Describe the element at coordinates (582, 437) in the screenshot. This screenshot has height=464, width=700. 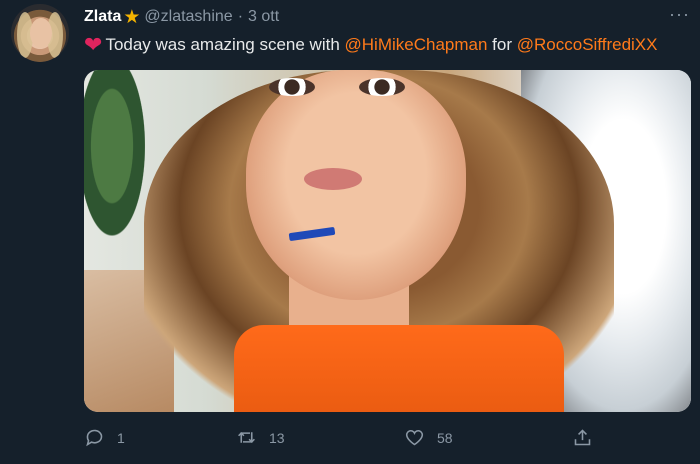
I see `share-icon` at that location.